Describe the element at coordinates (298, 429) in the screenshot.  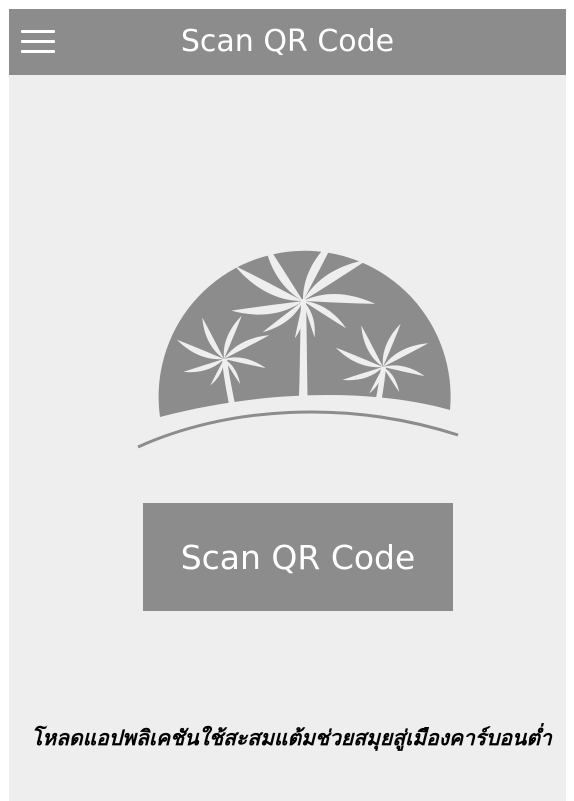
I see `ground-wave` at that location.